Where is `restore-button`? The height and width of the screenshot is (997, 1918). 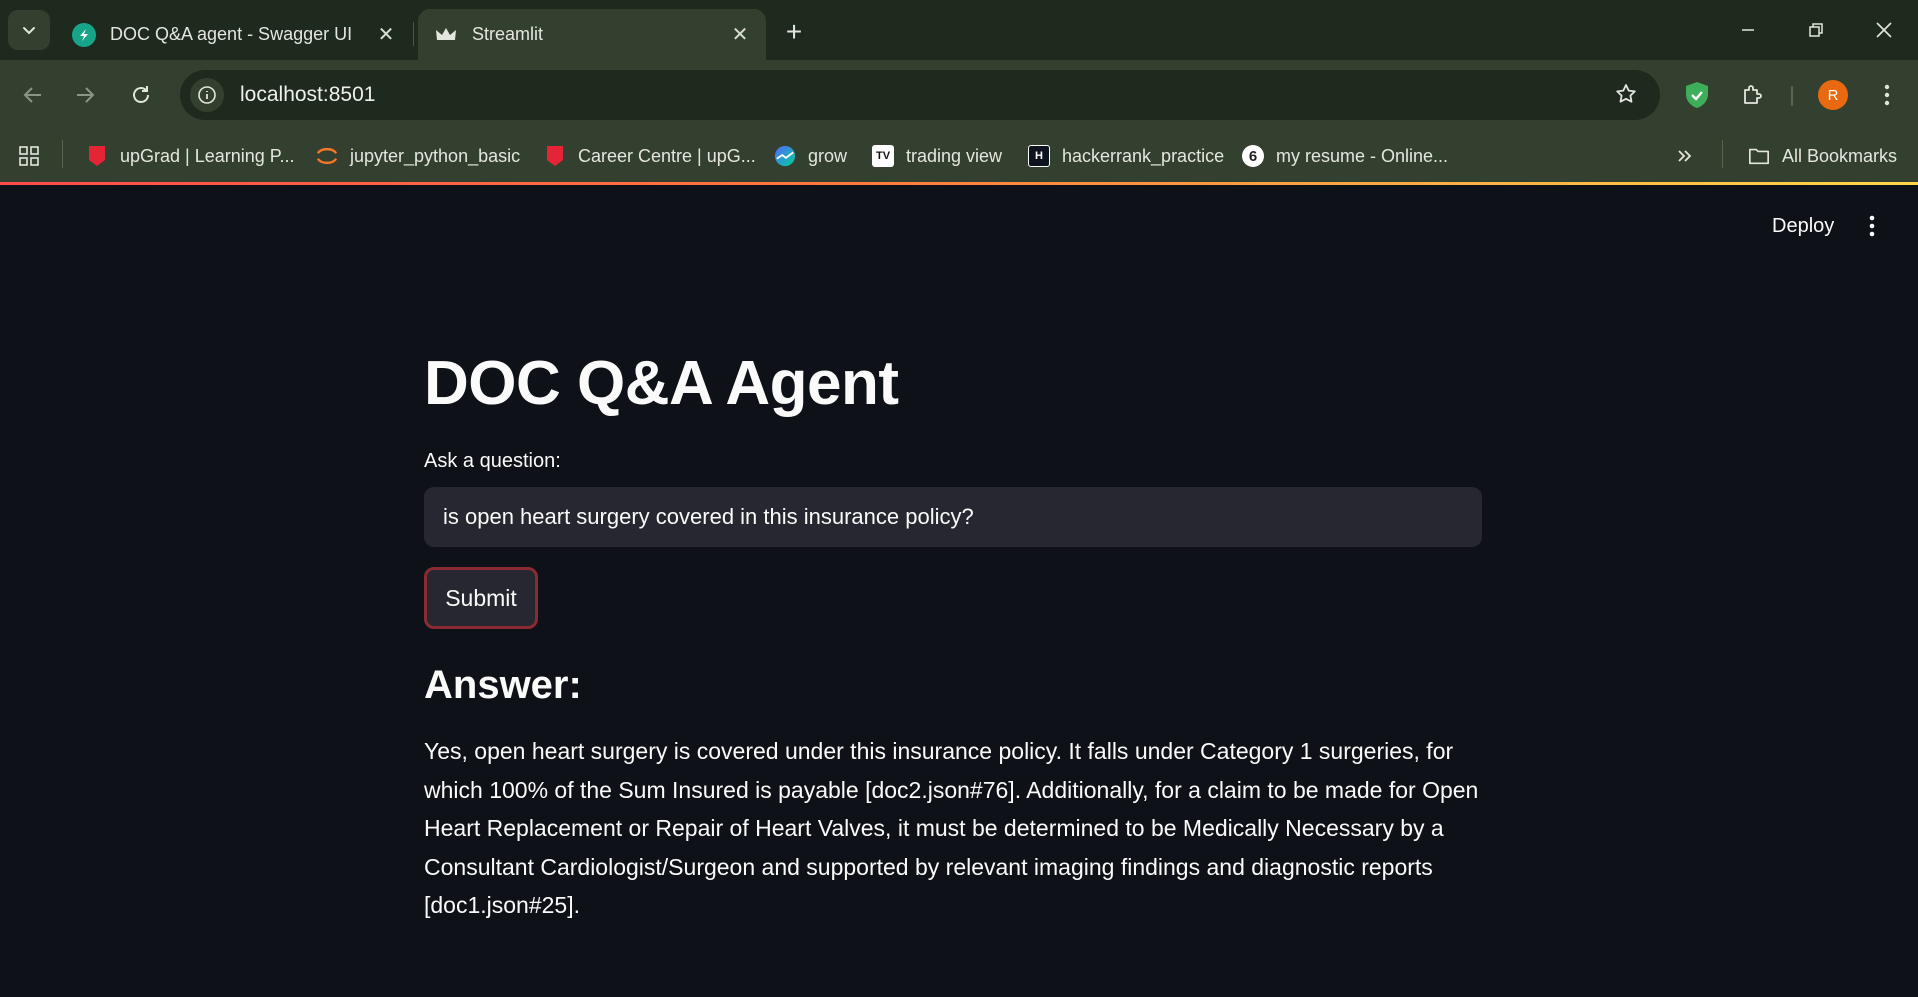
restore-button is located at coordinates (1816, 30).